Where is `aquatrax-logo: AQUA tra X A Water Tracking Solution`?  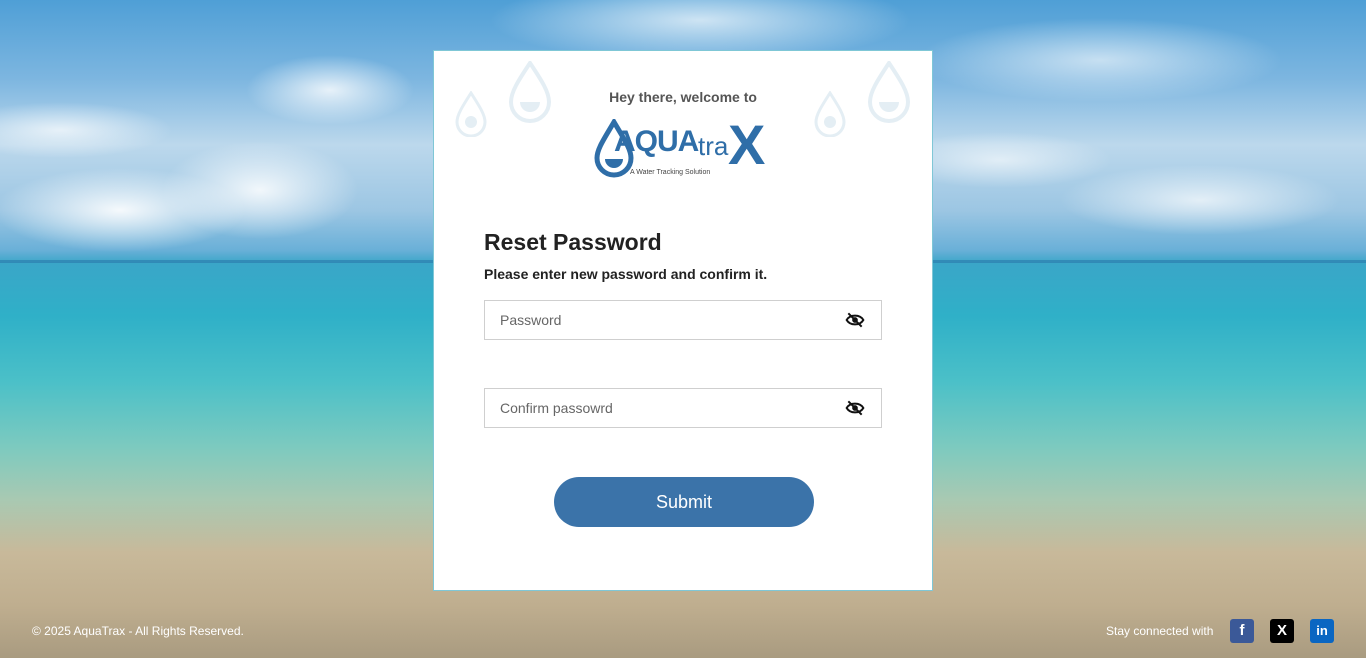
aquatrax-logo: AQUA tra X A Water Tracking Solution is located at coordinates (684, 150).